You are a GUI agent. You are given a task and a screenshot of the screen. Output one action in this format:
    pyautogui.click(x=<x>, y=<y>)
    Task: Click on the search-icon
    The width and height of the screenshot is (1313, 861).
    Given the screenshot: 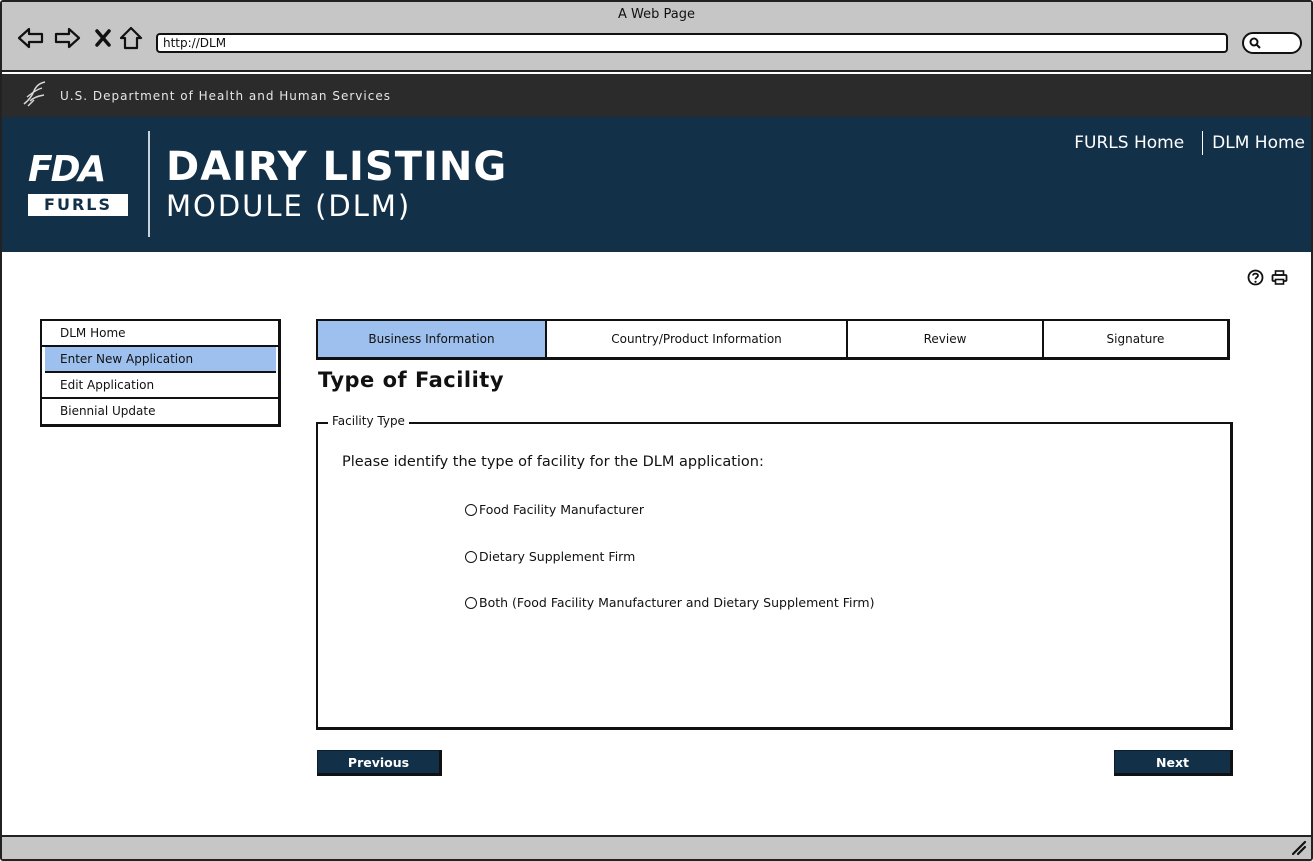 What is the action you would take?
    pyautogui.click(x=1255, y=43)
    